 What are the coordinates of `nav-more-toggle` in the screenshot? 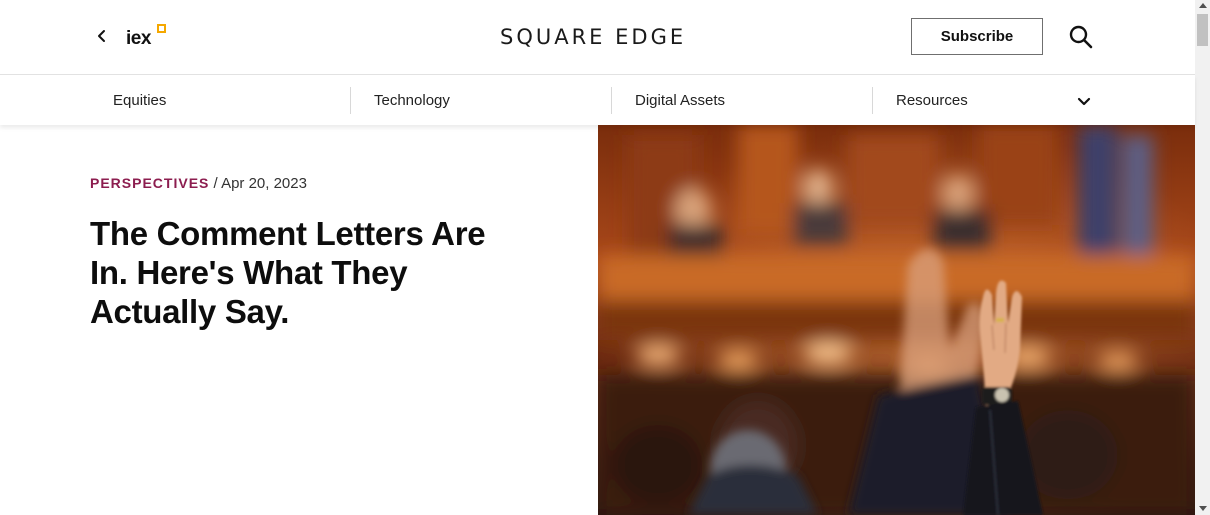 It's located at (1084, 101).